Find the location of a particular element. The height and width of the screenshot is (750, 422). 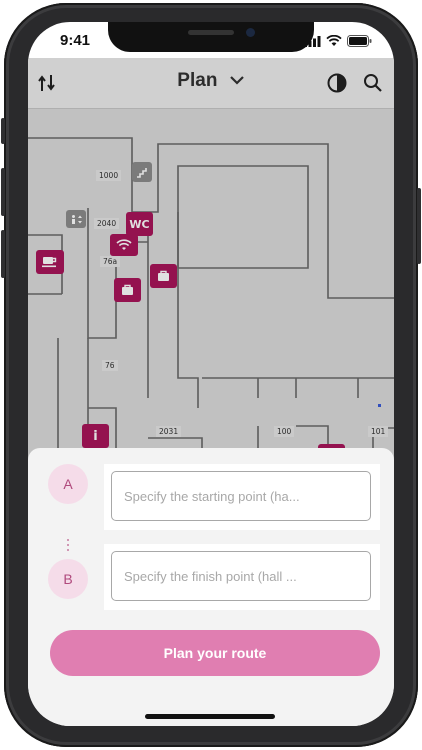

finish-field-wrapper is located at coordinates (242, 577).